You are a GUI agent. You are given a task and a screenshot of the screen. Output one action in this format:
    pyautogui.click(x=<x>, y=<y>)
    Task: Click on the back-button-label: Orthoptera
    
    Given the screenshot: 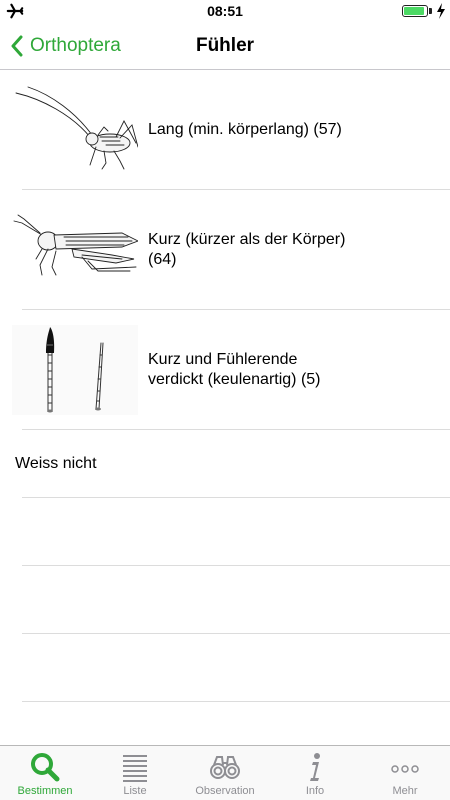 What is the action you would take?
    pyautogui.click(x=75, y=45)
    